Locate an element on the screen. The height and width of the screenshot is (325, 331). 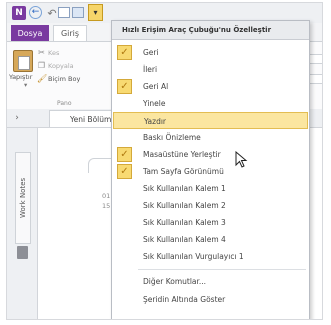
menu-item-dock-to-desktop: ✓ Masaüstüne Yerleştir is located at coordinates (210, 154).